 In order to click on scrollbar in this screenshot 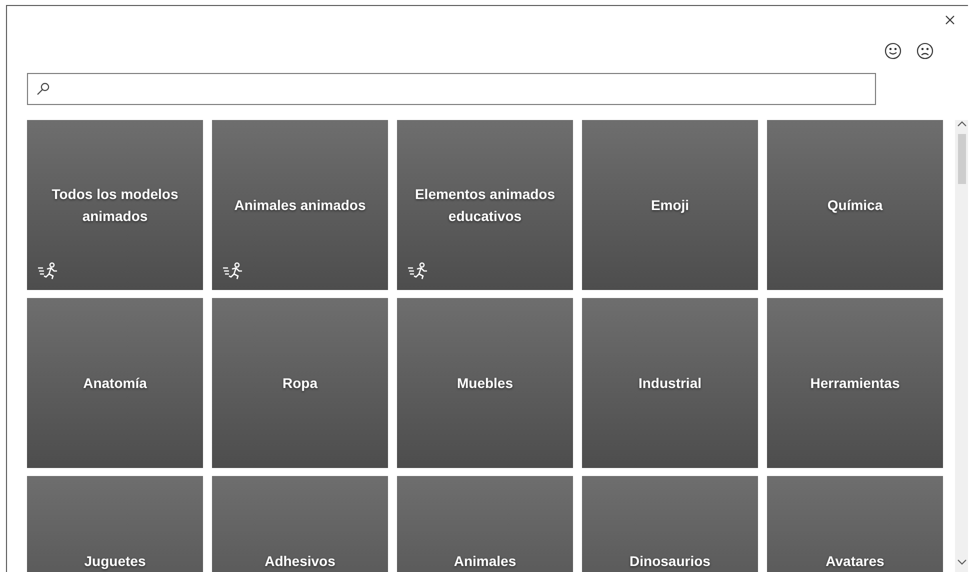, I will do `click(961, 346)`.